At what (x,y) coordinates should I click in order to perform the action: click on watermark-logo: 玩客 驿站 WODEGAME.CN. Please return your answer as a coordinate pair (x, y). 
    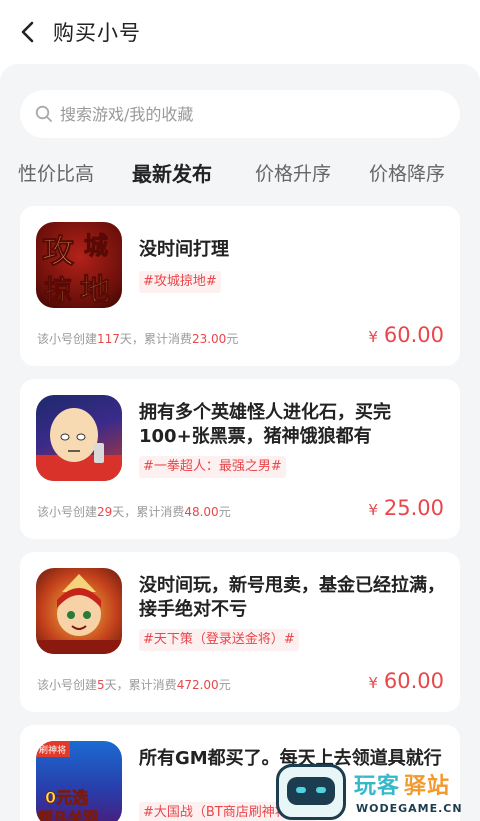
    Looking at the image, I should click on (376, 791).